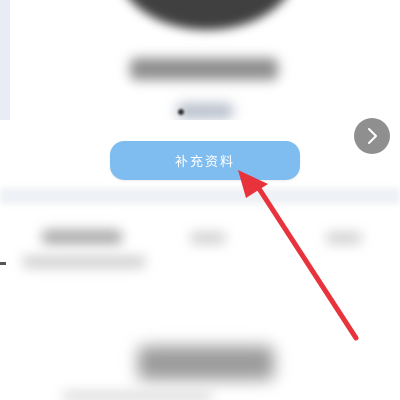  Describe the element at coordinates (3, 263) in the screenshot. I see `left-edge-marker` at that location.